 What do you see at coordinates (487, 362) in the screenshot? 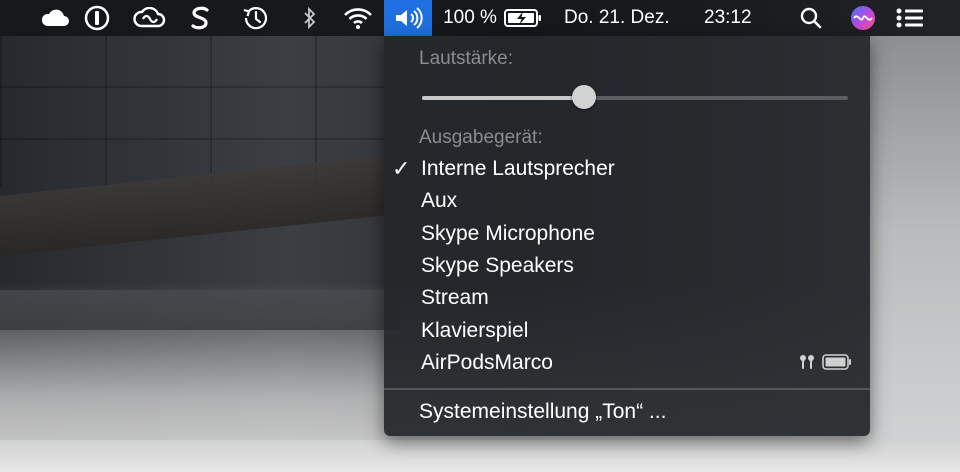
I see `output-device-label: AirPodsMarco` at bounding box center [487, 362].